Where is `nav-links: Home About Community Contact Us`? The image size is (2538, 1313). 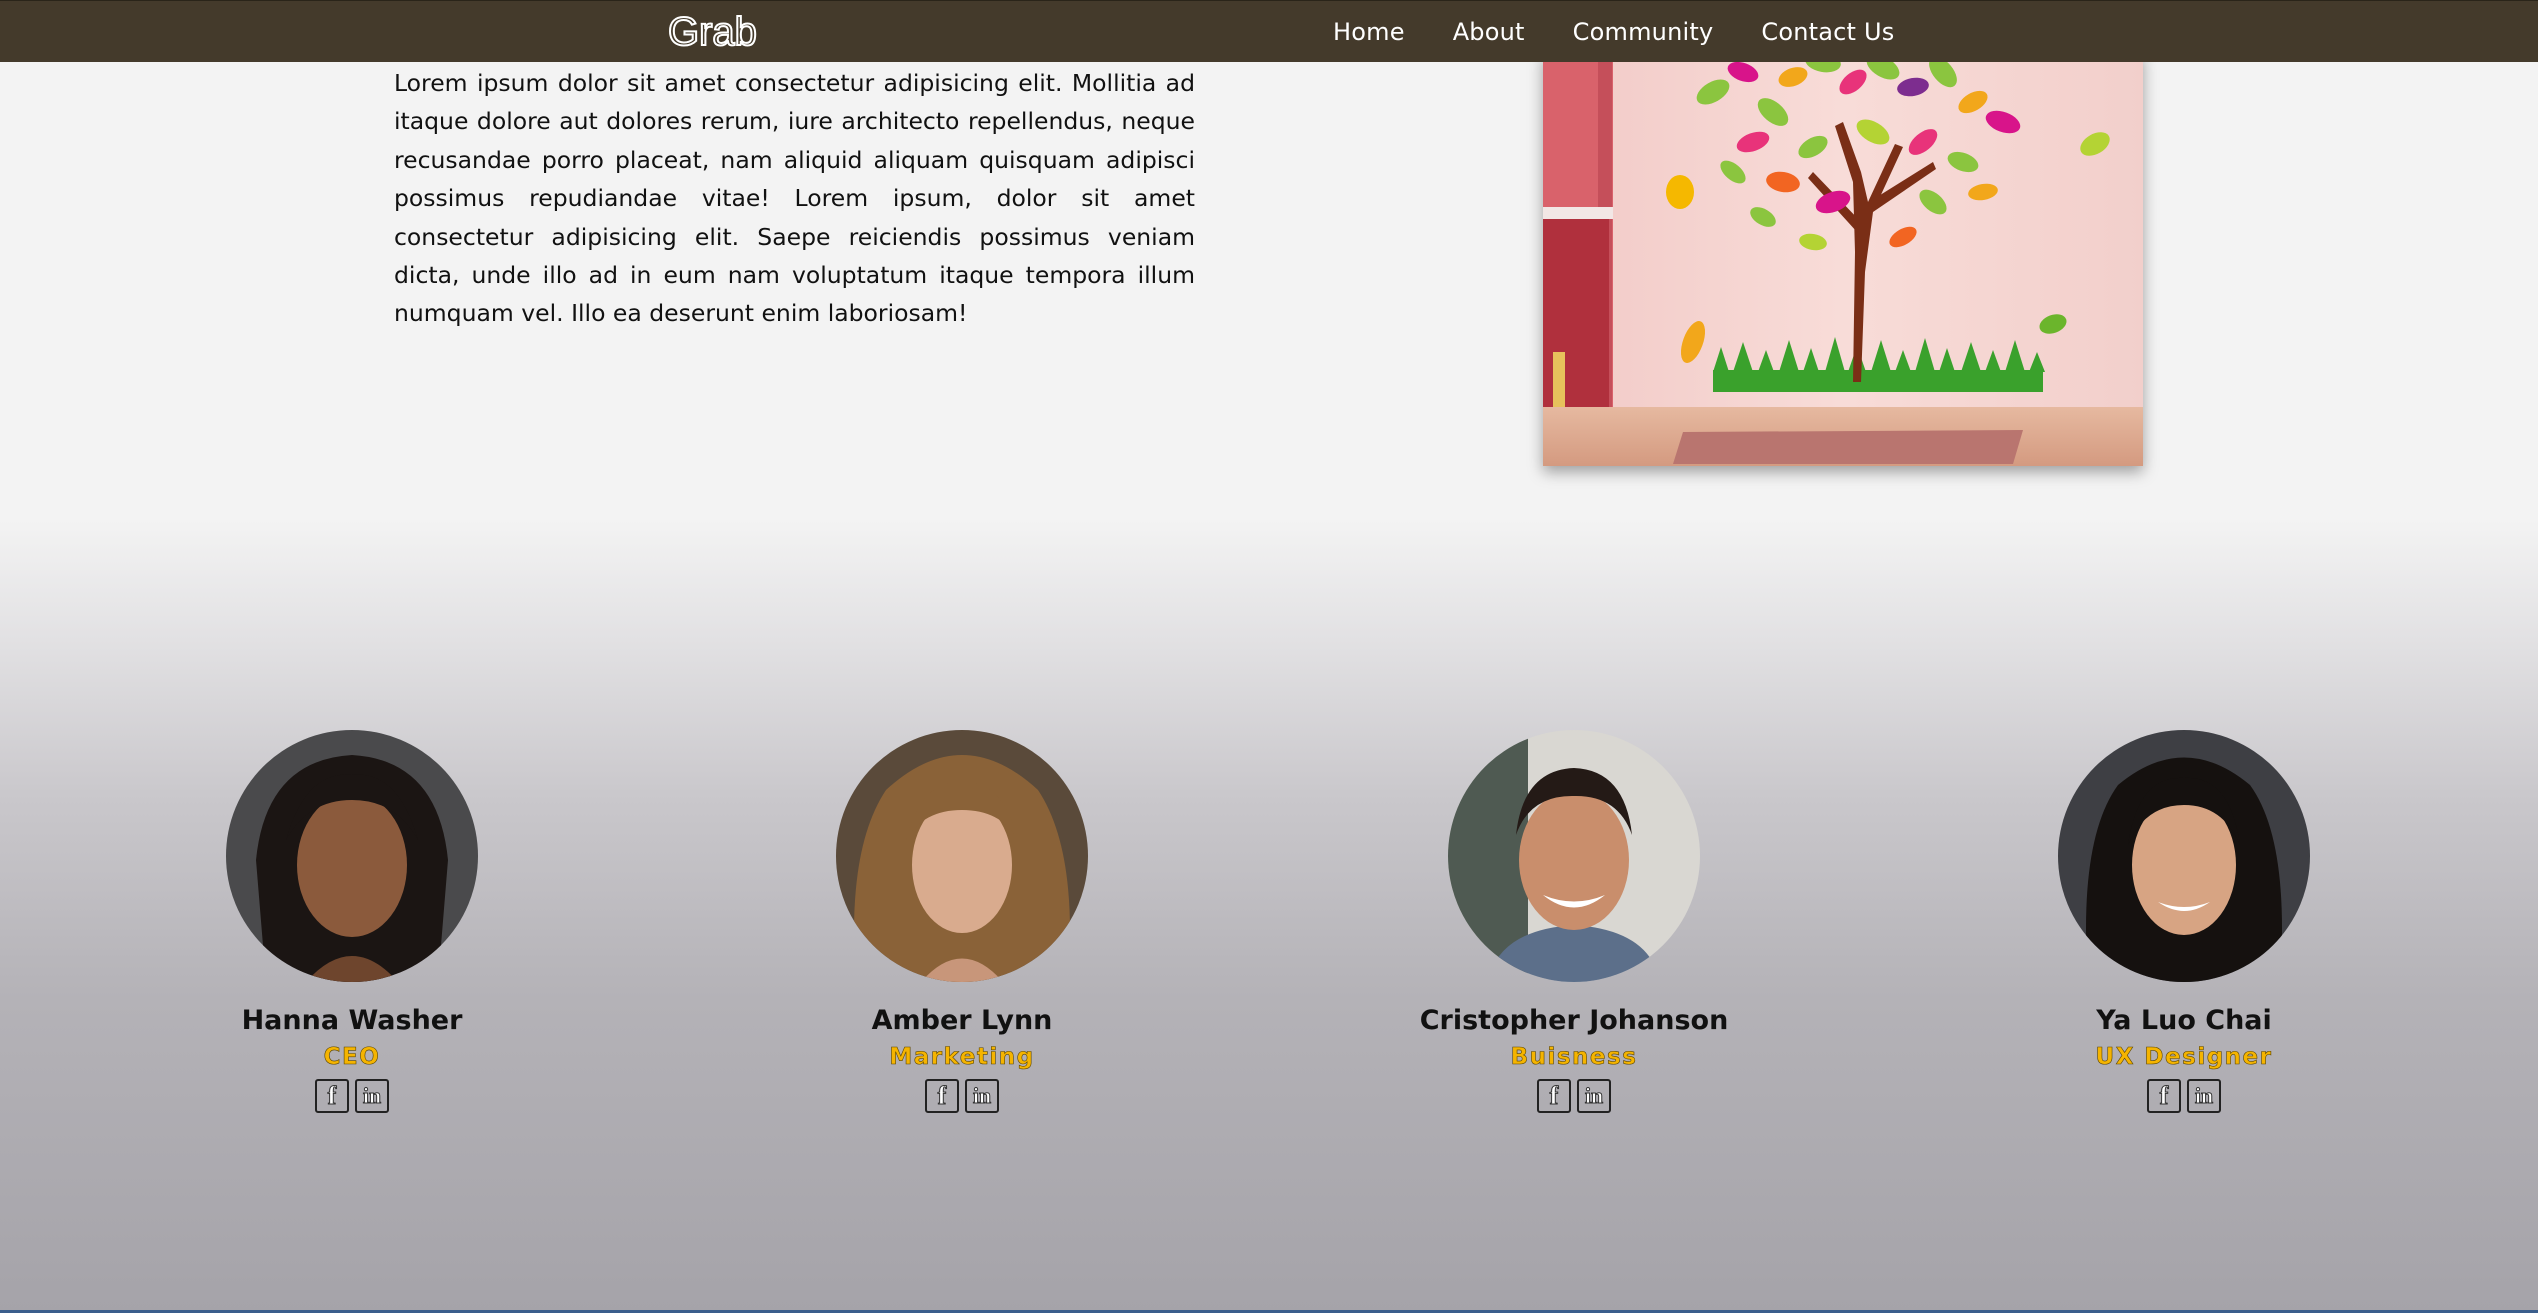
nav-links: Home About Community Contact Us is located at coordinates (1613, 32).